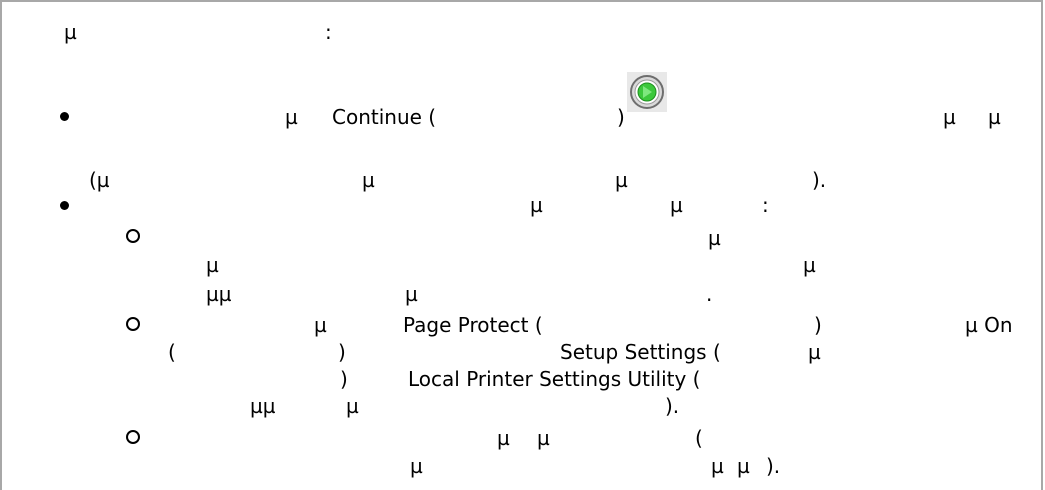  I want to click on continue-icon, so click(647, 92).